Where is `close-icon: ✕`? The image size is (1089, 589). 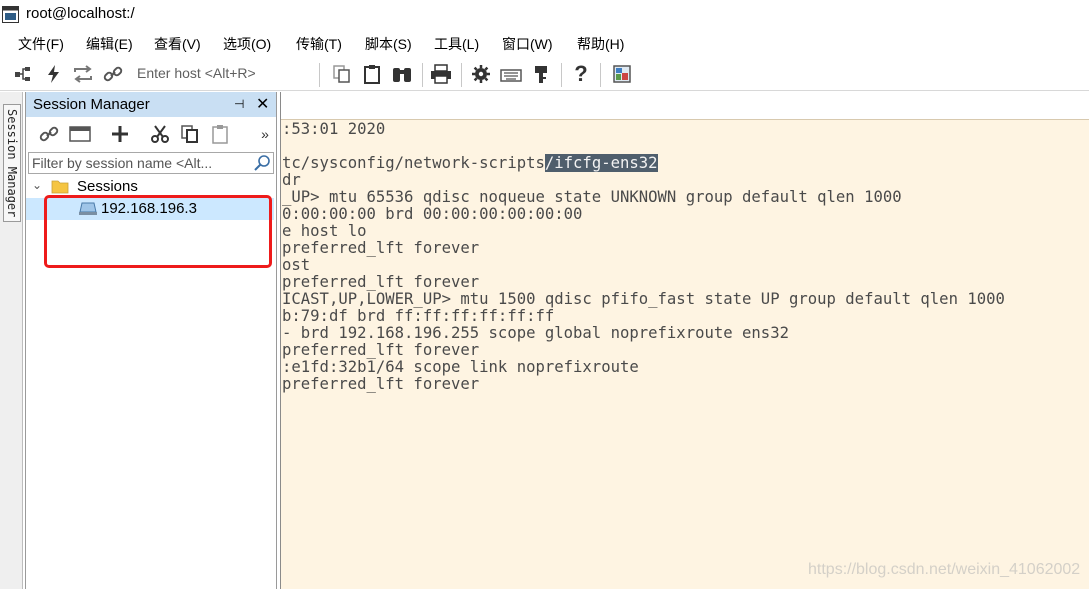
close-icon: ✕ is located at coordinates (262, 104).